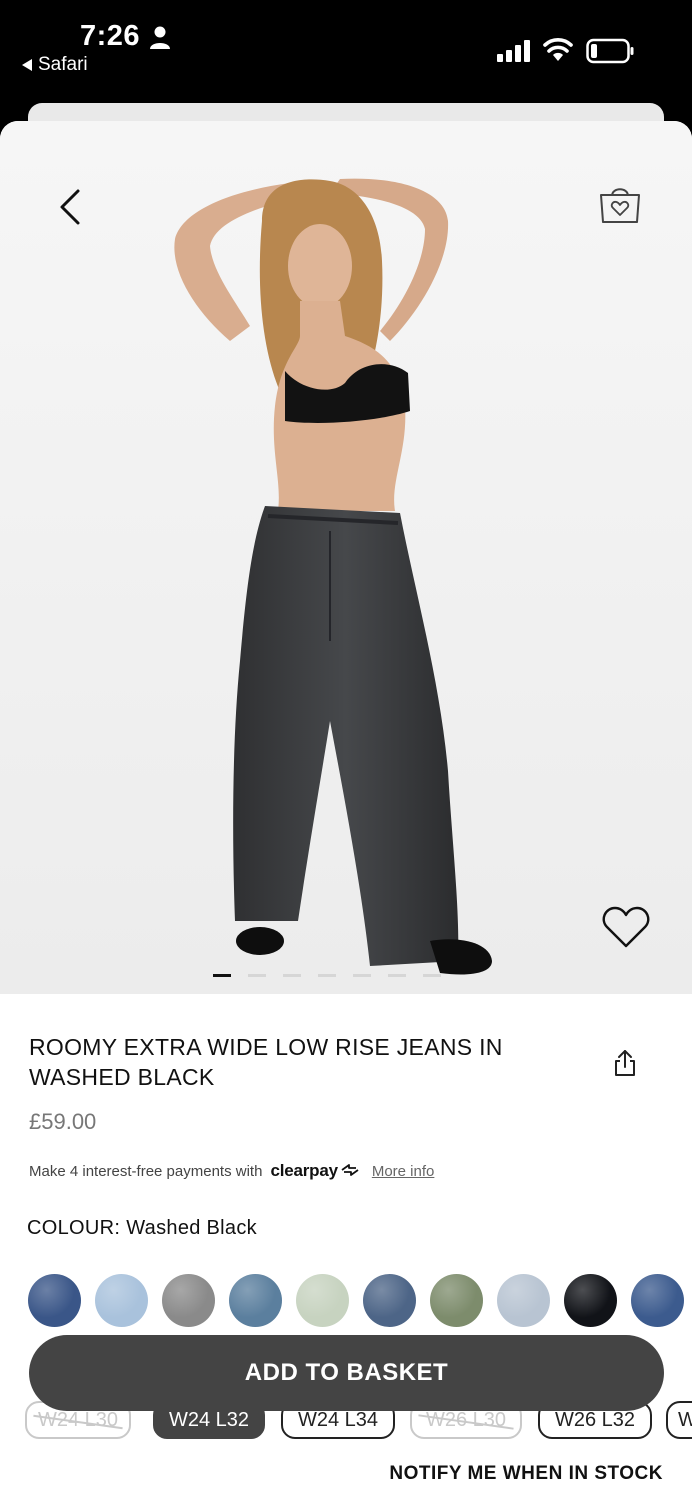 The image size is (692, 1500). Describe the element at coordinates (338, 1419) in the screenshot. I see `size-label: W24 L34` at that location.